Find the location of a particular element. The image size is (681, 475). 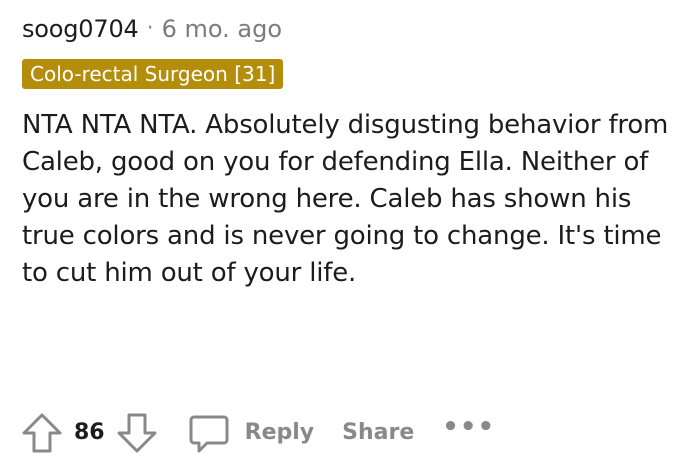

downvote-arrow-icon is located at coordinates (137, 433).